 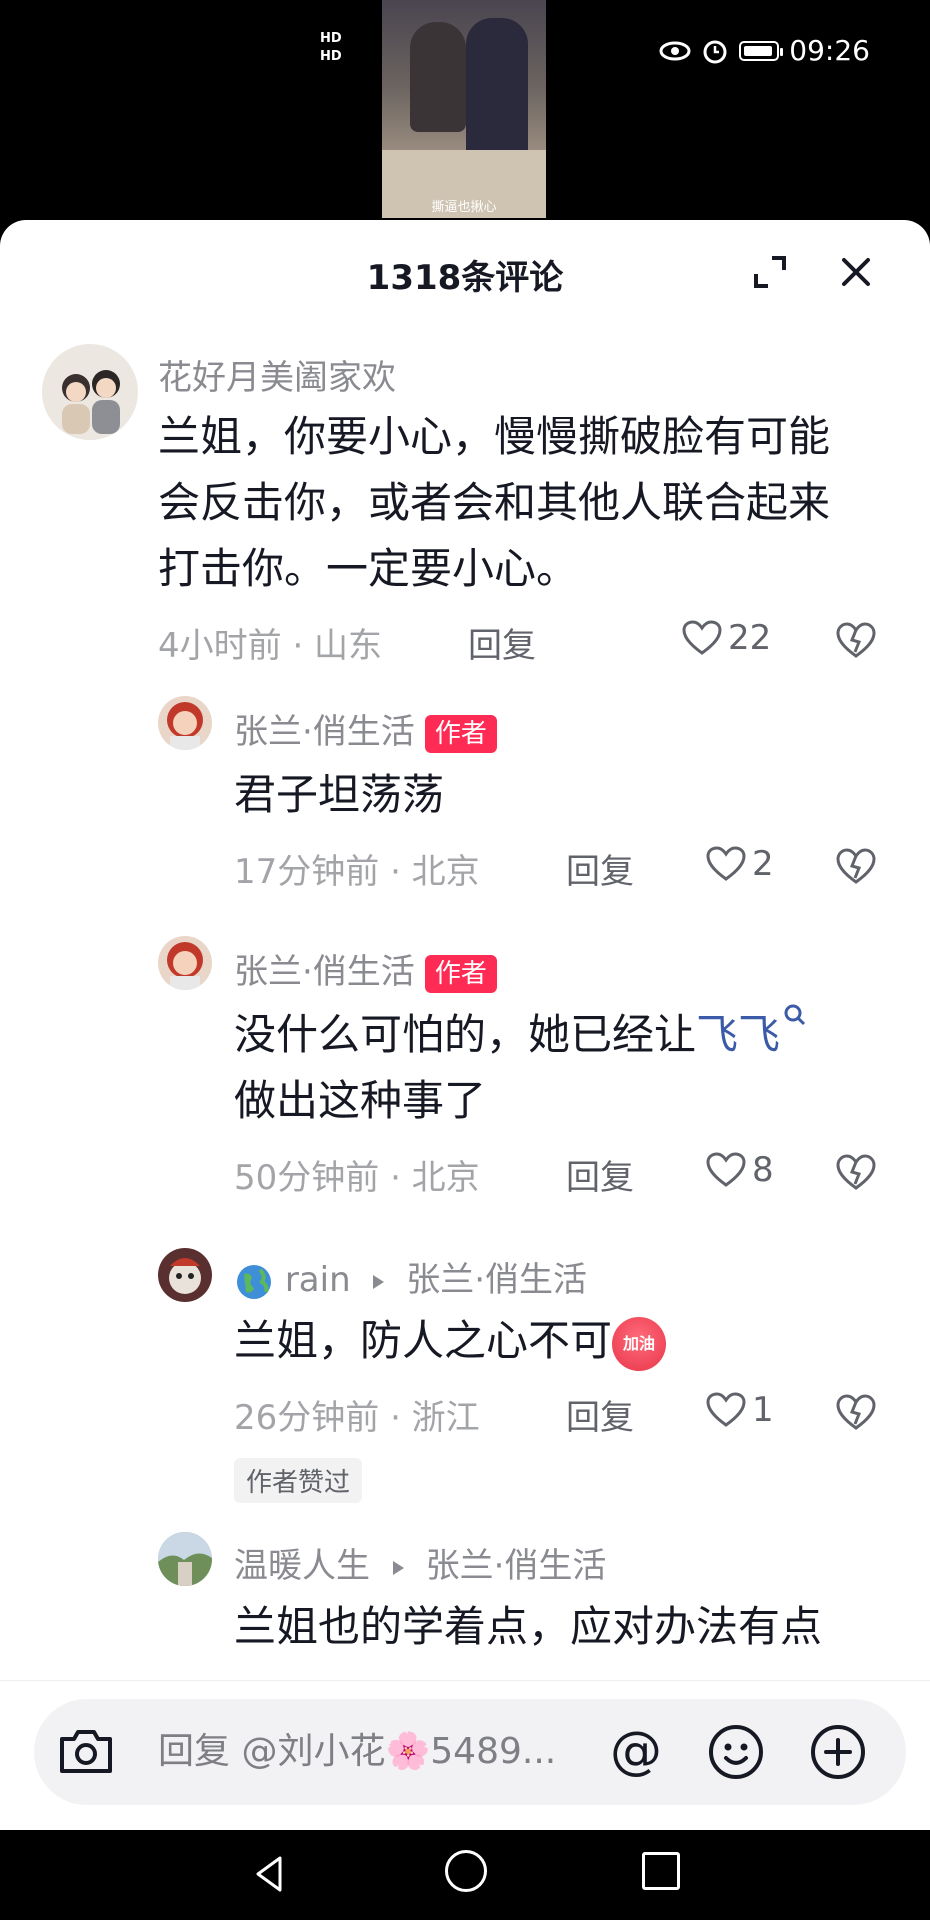 What do you see at coordinates (770, 272) in the screenshot?
I see `expand-icon` at bounding box center [770, 272].